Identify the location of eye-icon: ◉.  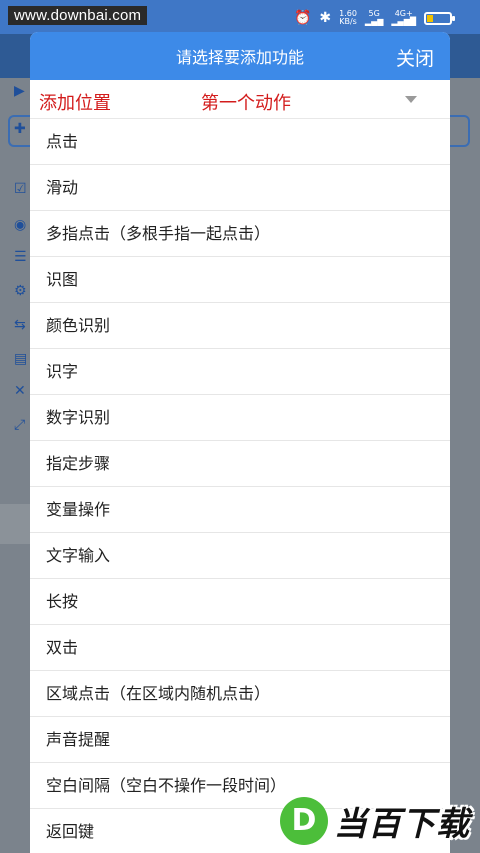
(20, 225).